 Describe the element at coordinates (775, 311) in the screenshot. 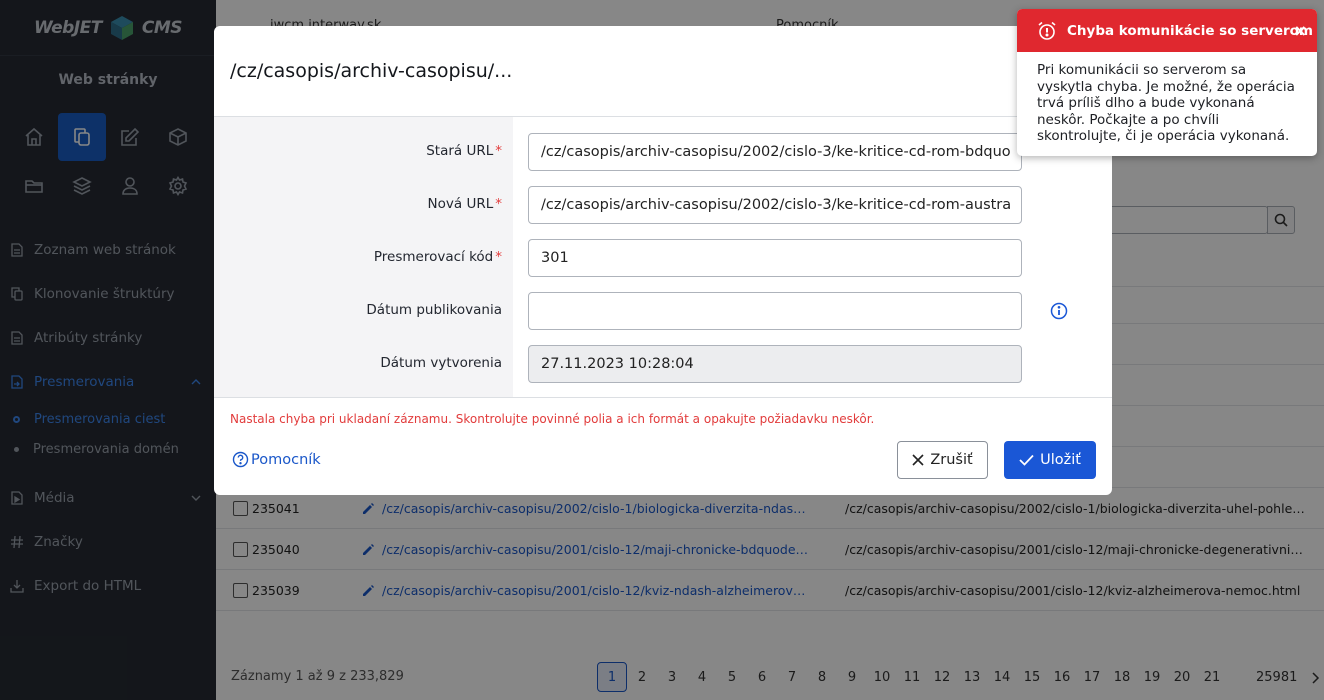

I see `publish-date-input` at that location.